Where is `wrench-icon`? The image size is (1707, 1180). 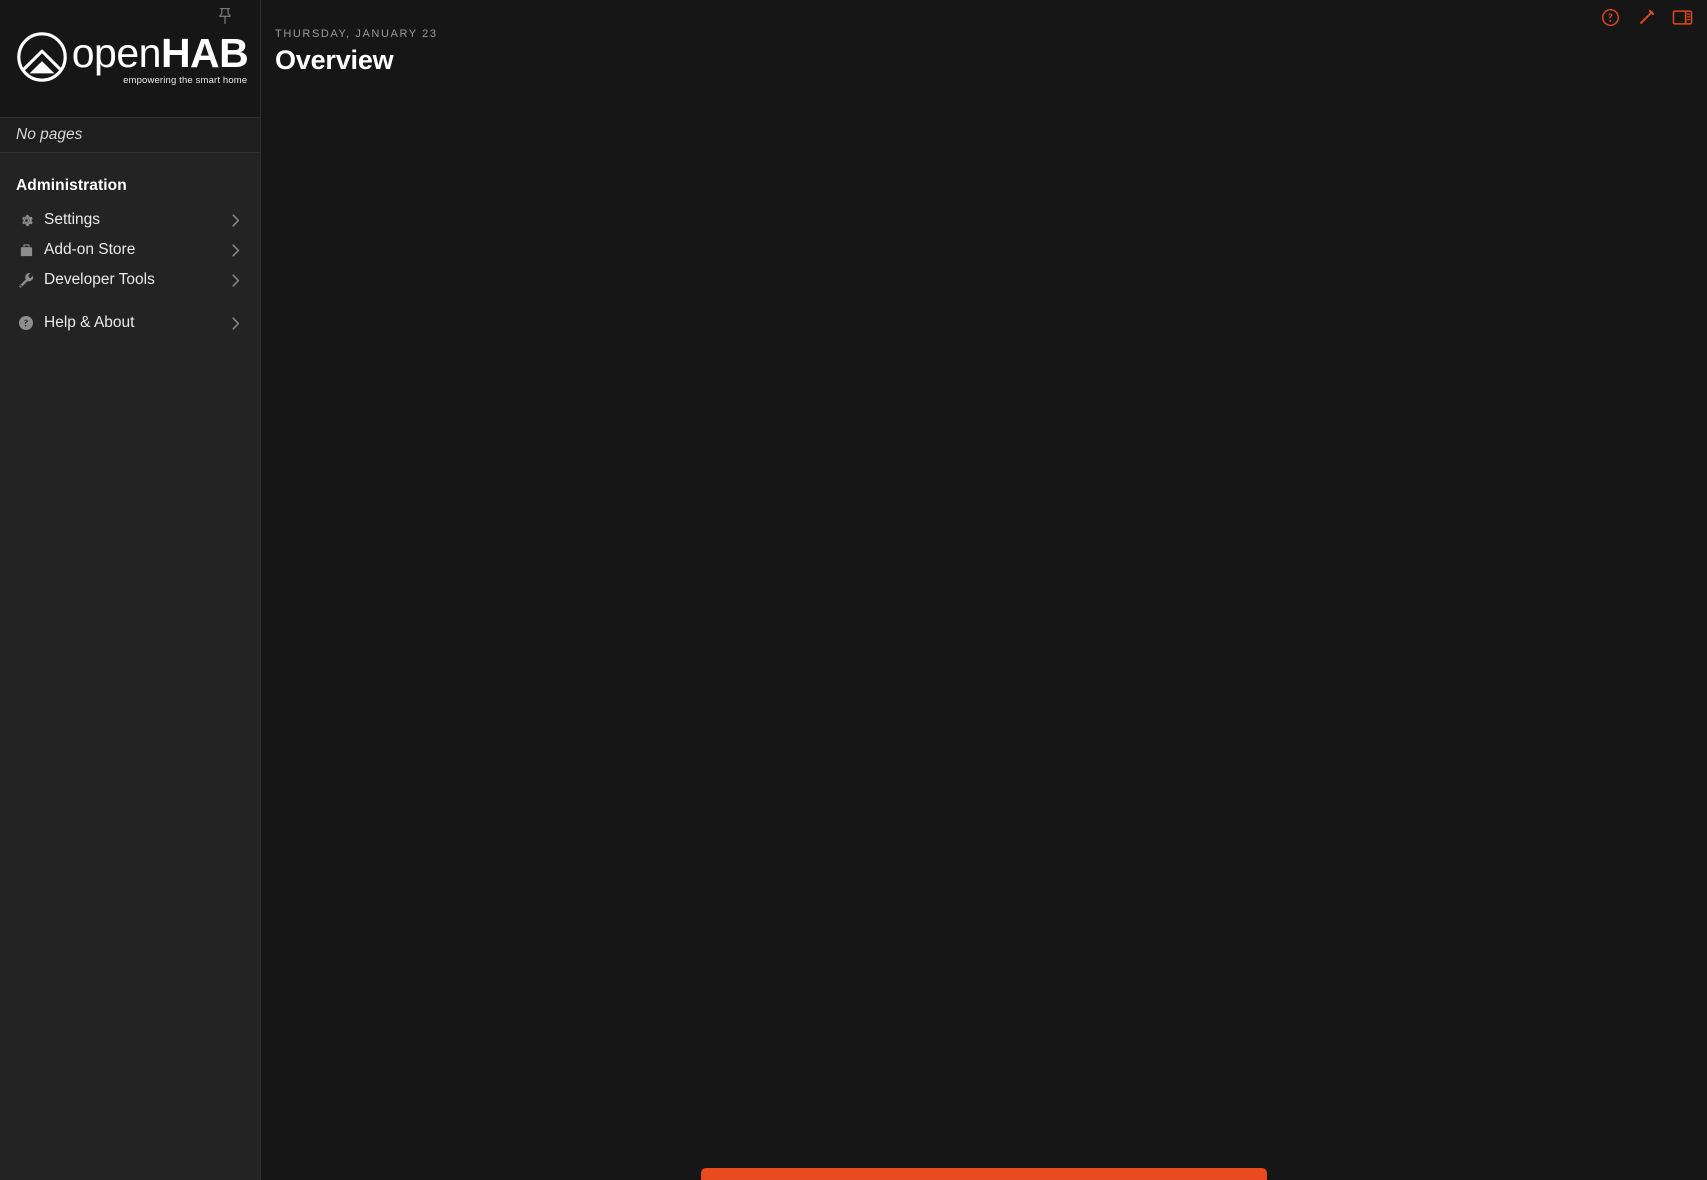 wrench-icon is located at coordinates (26, 280).